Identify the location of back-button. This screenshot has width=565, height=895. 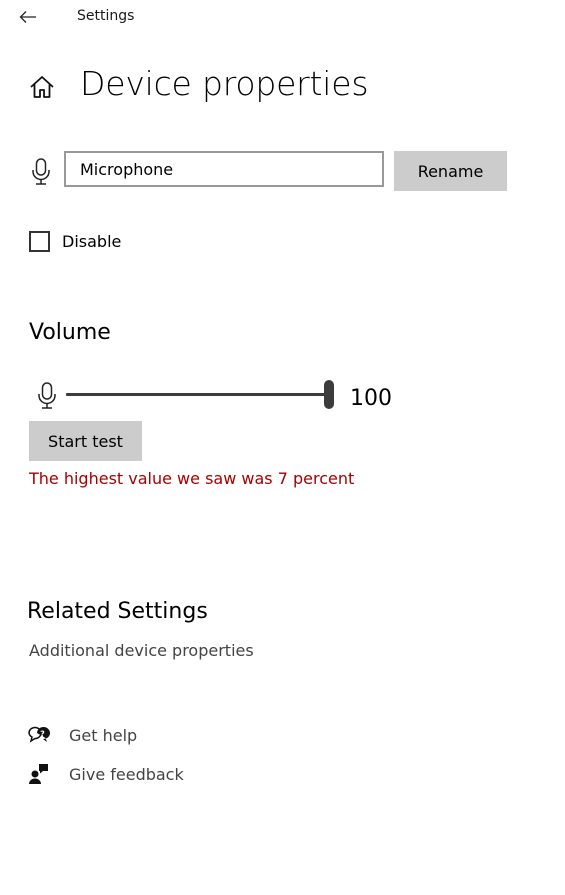
(28, 17).